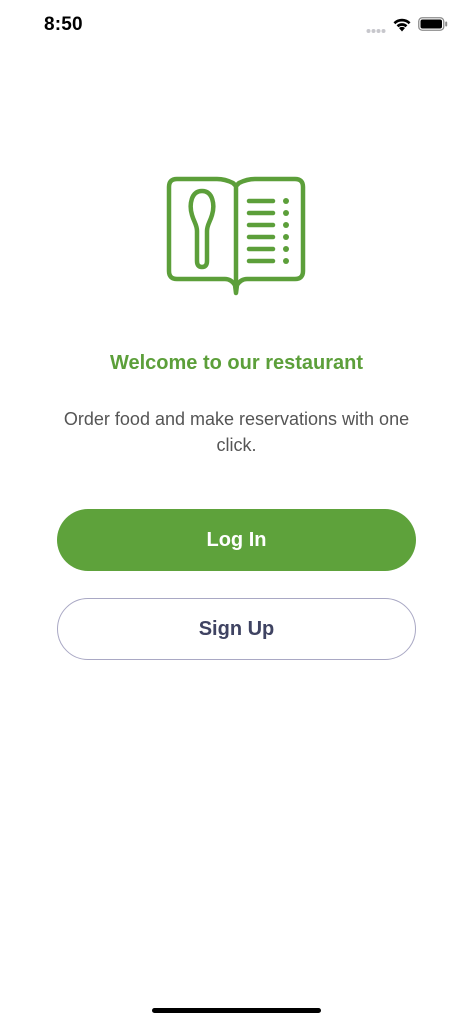  What do you see at coordinates (236, 363) in the screenshot?
I see `welcome-title: Welcome to our restaurant` at bounding box center [236, 363].